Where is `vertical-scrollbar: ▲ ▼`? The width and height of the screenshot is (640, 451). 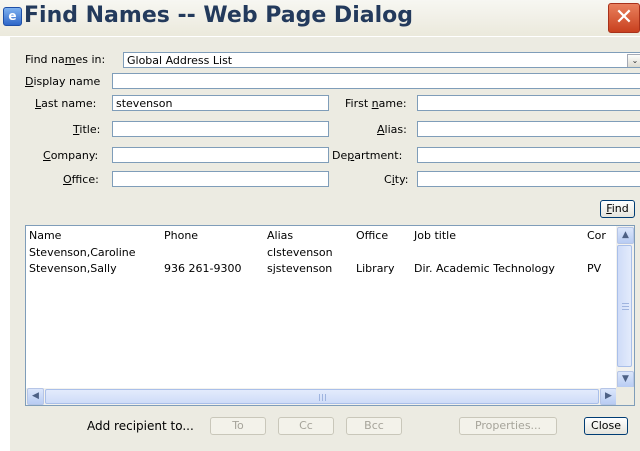
vertical-scrollbar: ▲ ▼ is located at coordinates (625, 307).